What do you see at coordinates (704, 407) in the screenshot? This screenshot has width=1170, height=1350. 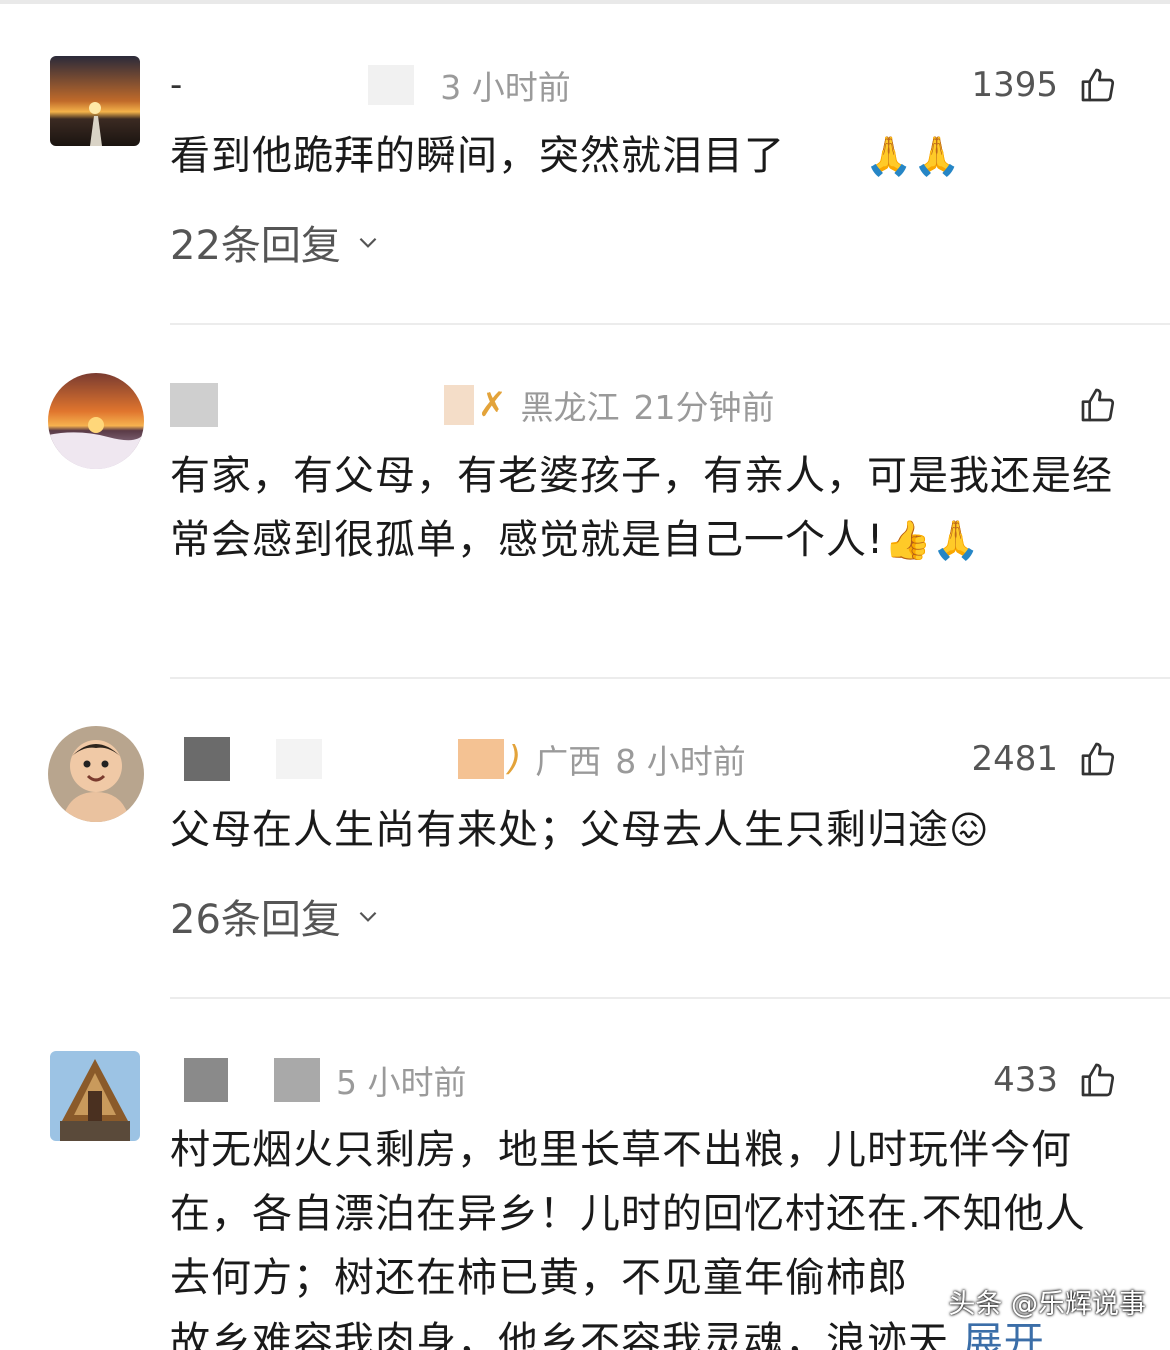 I see `comment-time: 21分钟前` at bounding box center [704, 407].